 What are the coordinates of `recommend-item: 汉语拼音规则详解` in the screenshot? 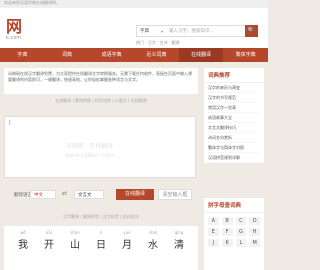 It's located at (234, 158).